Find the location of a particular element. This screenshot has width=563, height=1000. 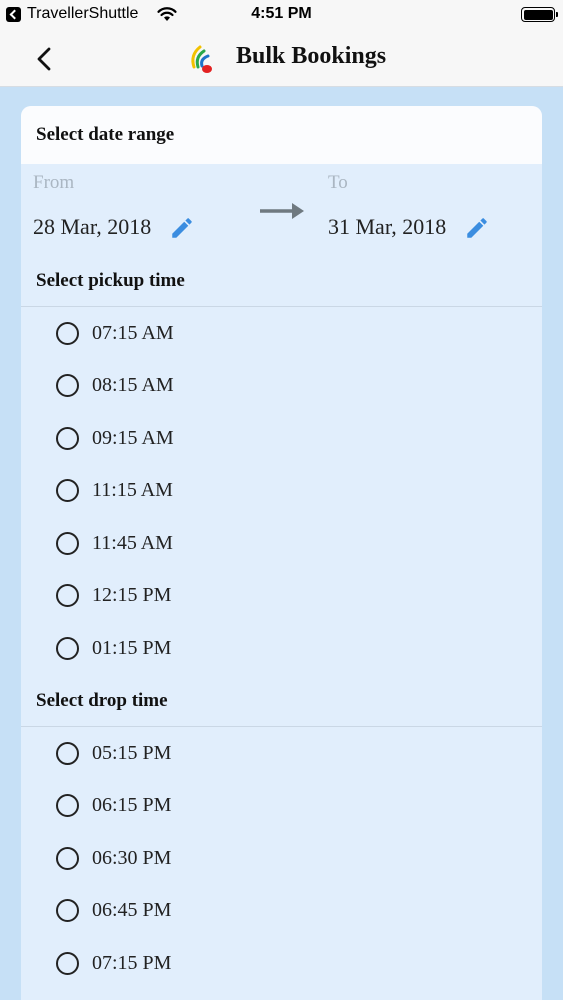

navigation-bar: Bulk Bookings is located at coordinates (281, 58).